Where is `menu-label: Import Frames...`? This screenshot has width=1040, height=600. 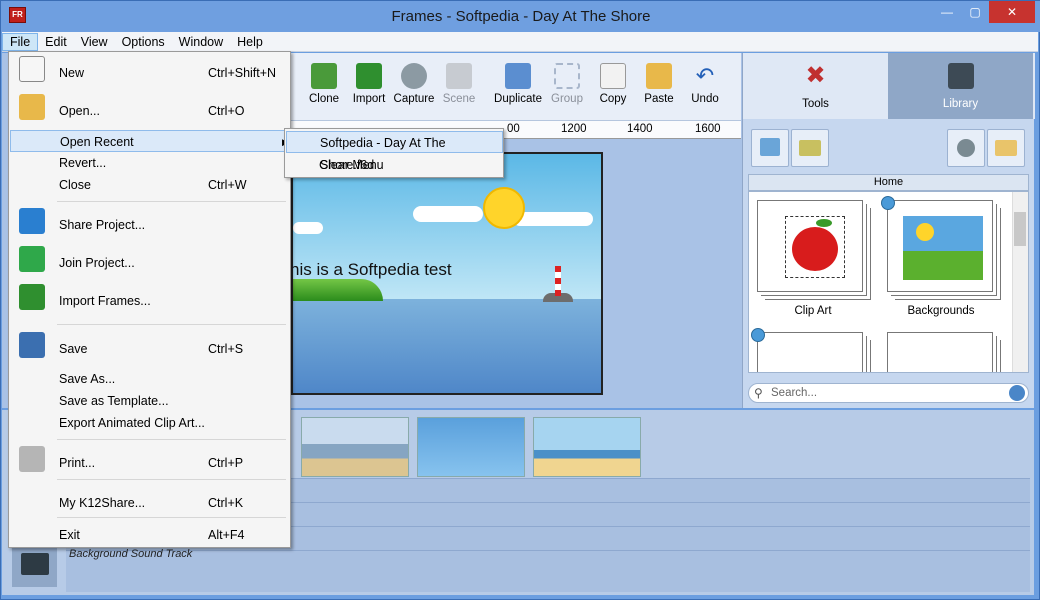
menu-label: Import Frames... is located at coordinates (105, 301).